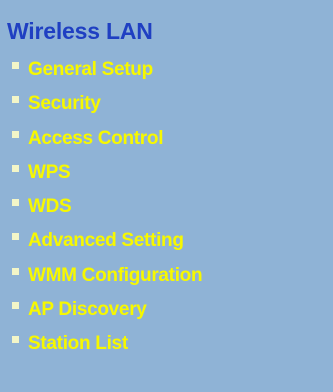 The height and width of the screenshot is (392, 333). I want to click on menu-item-wds: WDS, so click(107, 212).